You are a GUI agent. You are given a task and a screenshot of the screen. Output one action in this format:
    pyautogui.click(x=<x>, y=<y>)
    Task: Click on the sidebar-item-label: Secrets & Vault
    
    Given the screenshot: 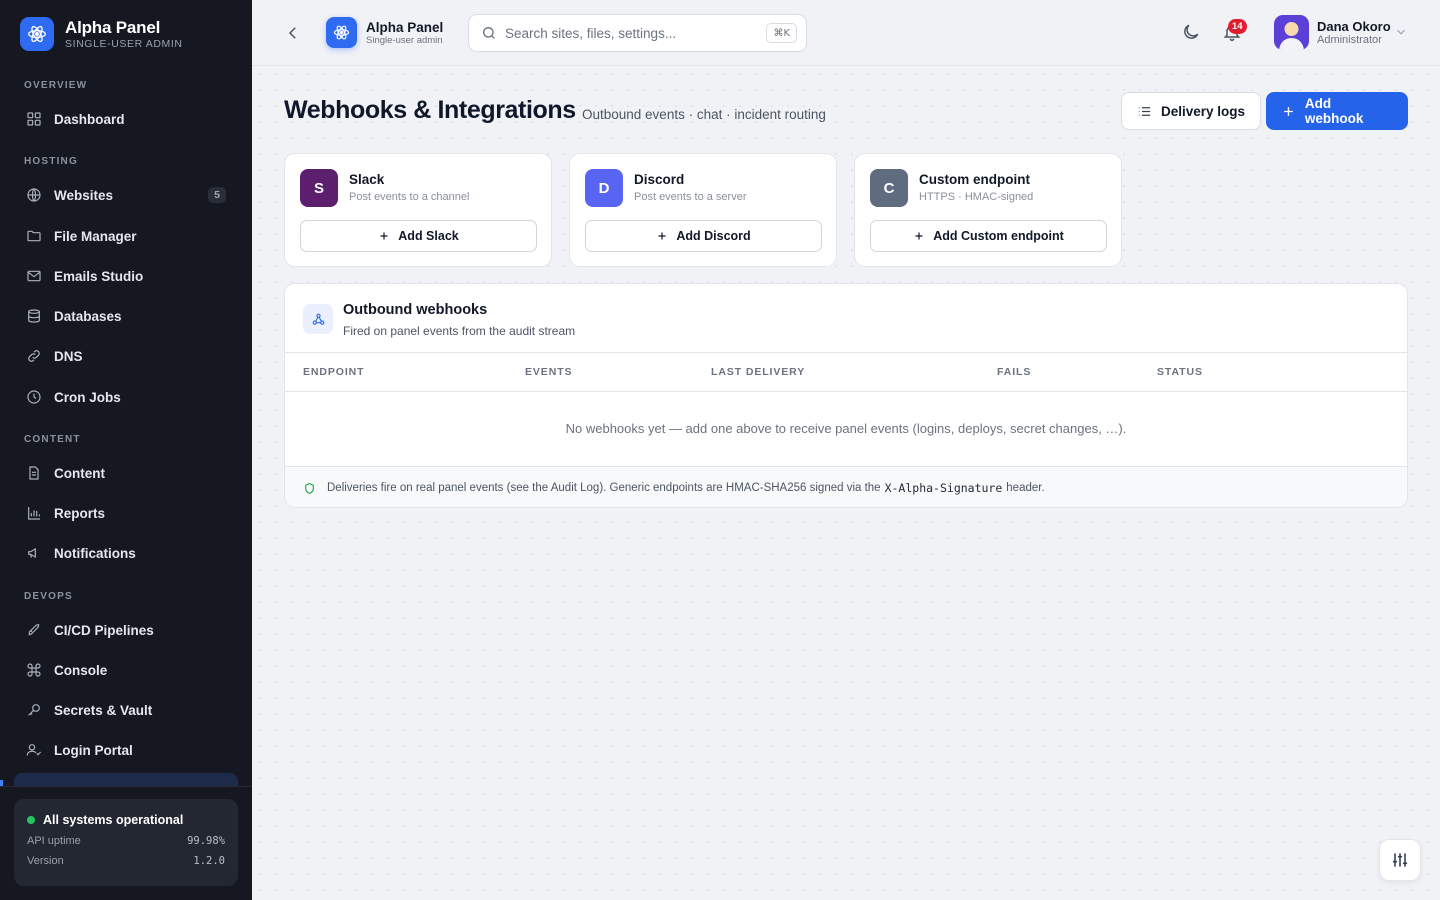 What is the action you would take?
    pyautogui.click(x=103, y=710)
    